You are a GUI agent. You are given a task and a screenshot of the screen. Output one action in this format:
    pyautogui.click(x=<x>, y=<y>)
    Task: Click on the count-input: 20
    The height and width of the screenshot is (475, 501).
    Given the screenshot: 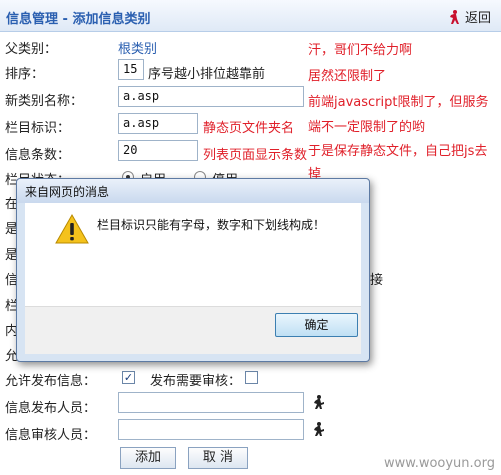 What is the action you would take?
    pyautogui.click(x=158, y=150)
    